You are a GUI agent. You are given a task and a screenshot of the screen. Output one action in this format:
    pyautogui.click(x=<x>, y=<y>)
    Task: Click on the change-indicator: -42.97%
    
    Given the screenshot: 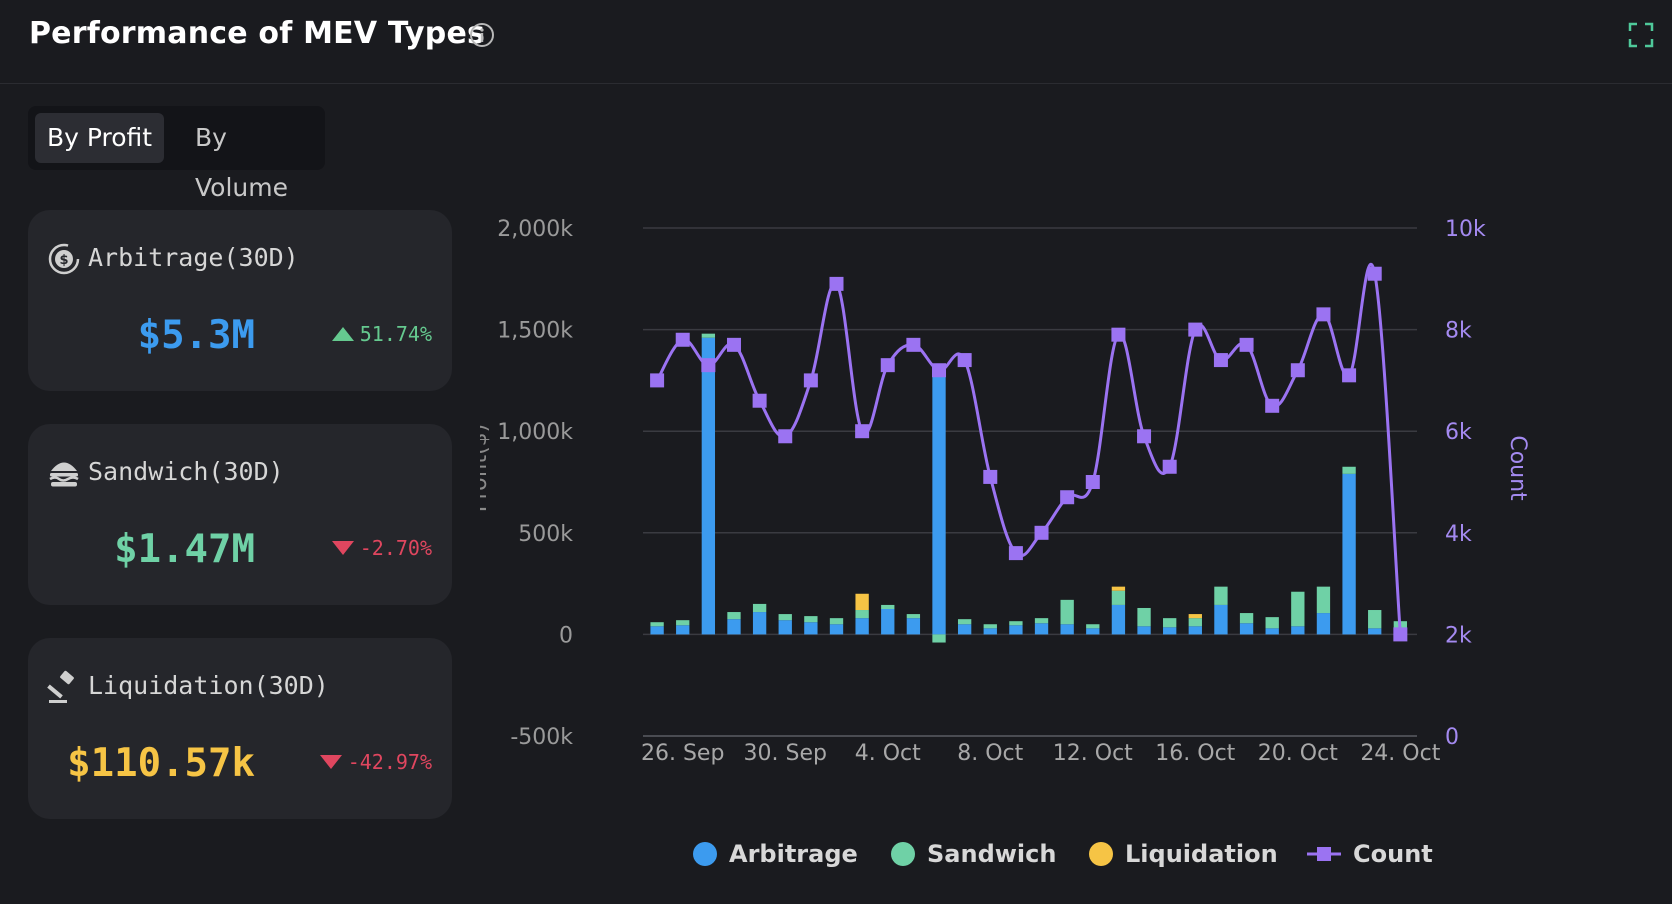 What is the action you would take?
    pyautogui.click(x=375, y=762)
    